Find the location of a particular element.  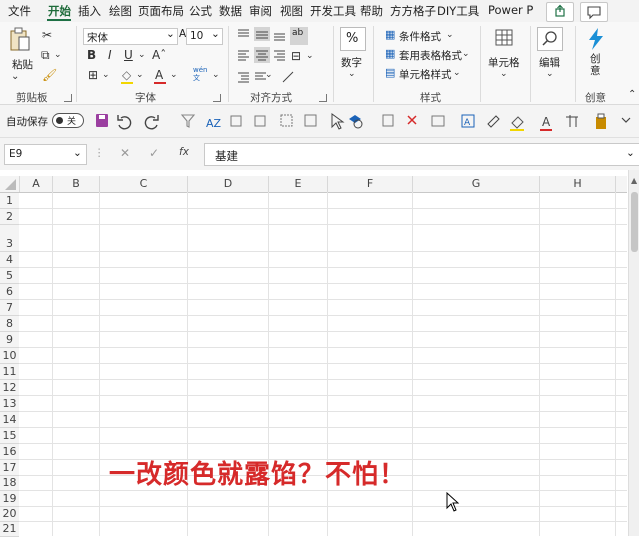

autosave-label: 自动保存 is located at coordinates (27, 122).